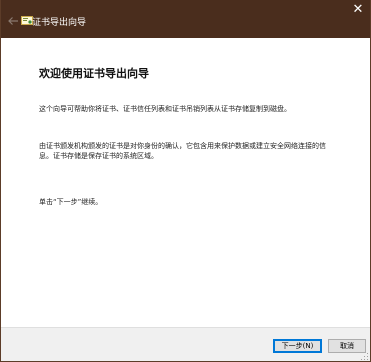  Describe the element at coordinates (297, 346) in the screenshot. I see `next-button: 下一步(N)` at that location.